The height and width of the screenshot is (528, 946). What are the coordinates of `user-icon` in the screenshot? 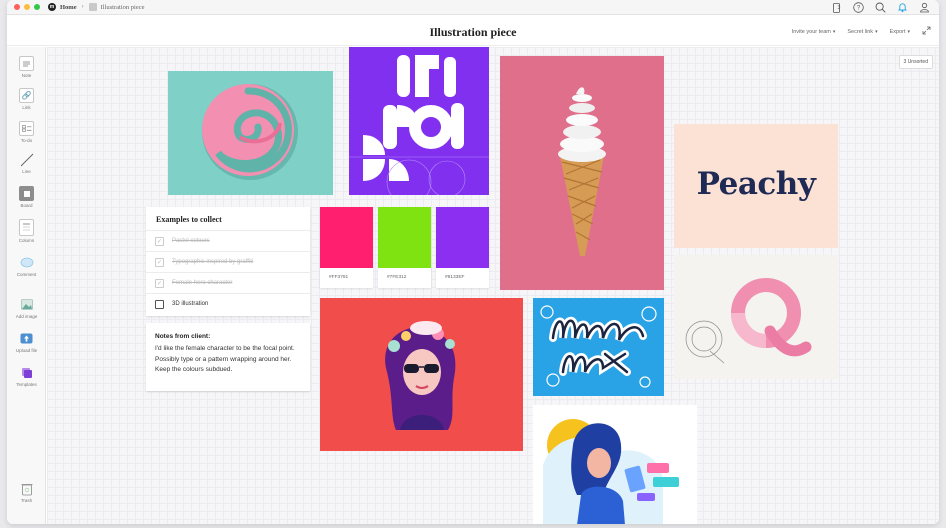 It's located at (924, 7).